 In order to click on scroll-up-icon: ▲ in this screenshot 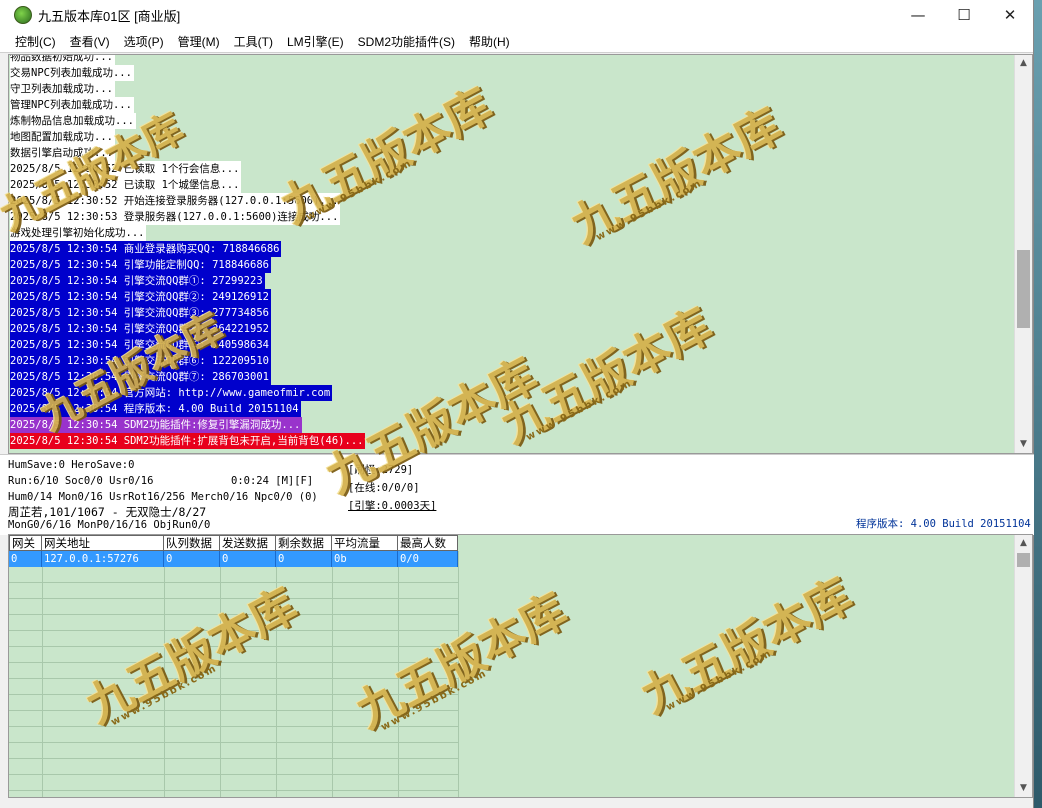, I will do `click(1023, 63)`.